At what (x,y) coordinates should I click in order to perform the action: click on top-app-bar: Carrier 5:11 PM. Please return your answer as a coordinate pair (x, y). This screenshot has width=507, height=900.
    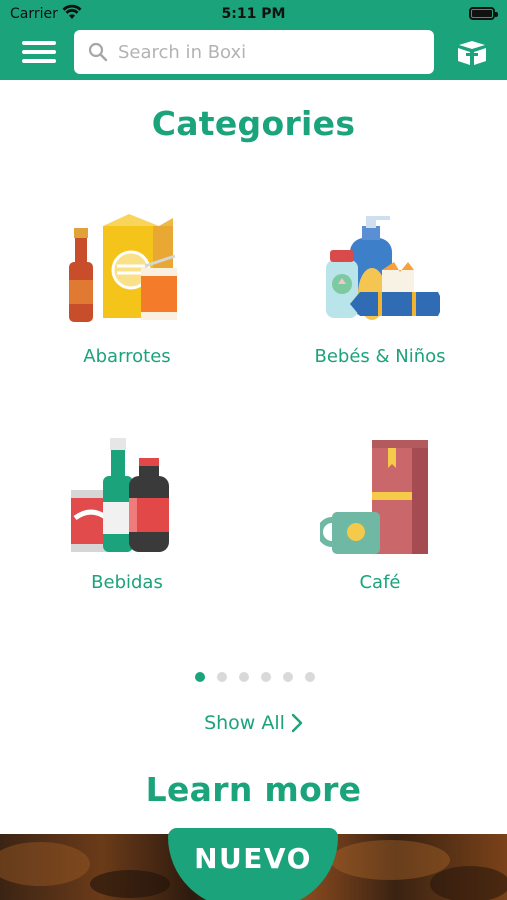
    Looking at the image, I should click on (253, 40).